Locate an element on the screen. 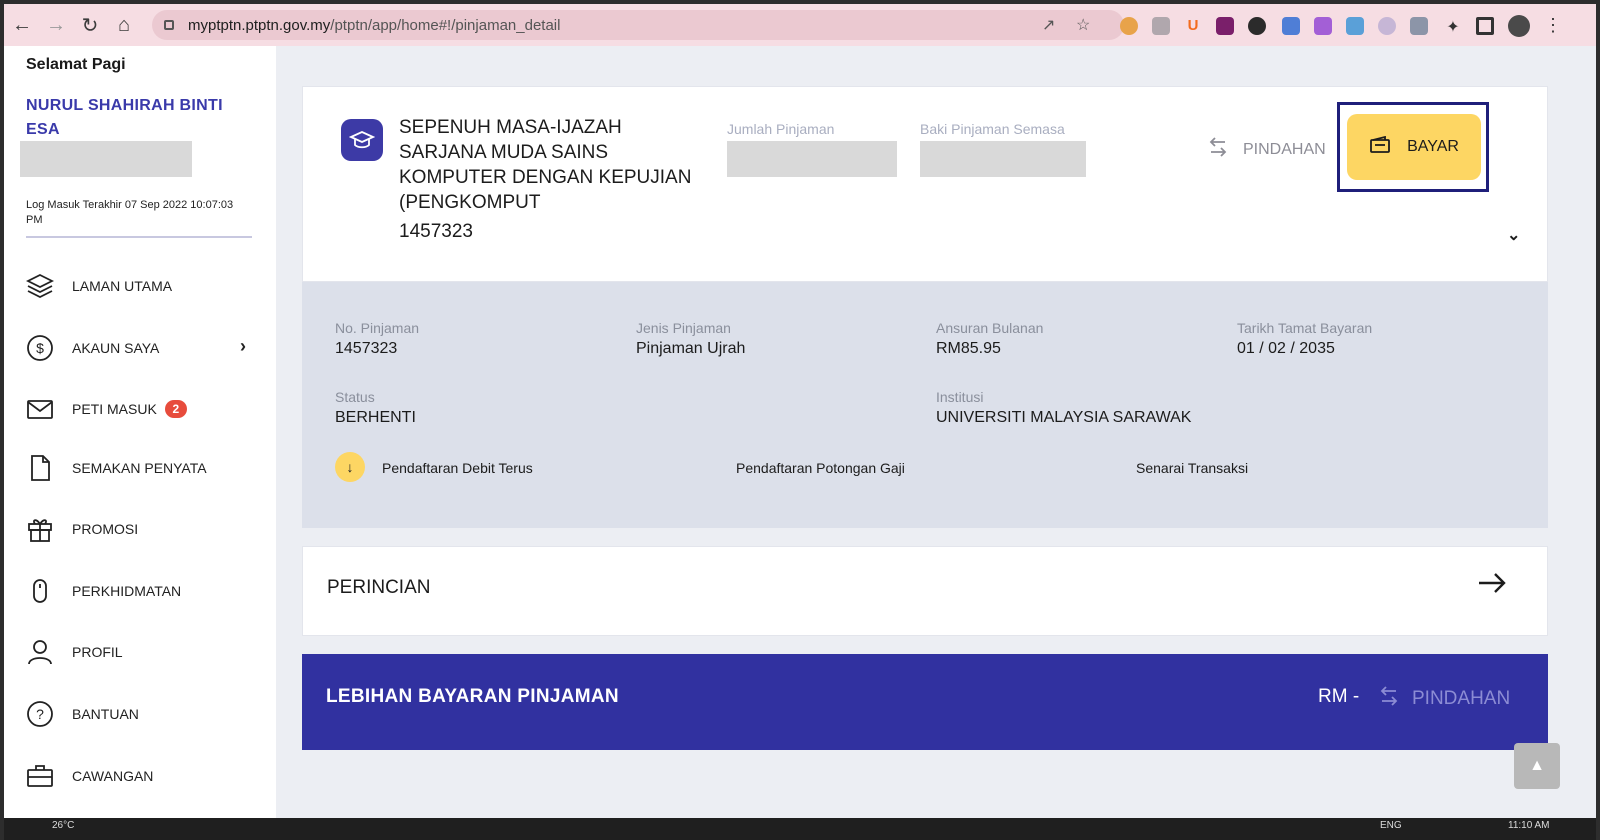 The height and width of the screenshot is (840, 1600). taskbar: 26°C ENG 11:10 AM is located at coordinates (800, 829).